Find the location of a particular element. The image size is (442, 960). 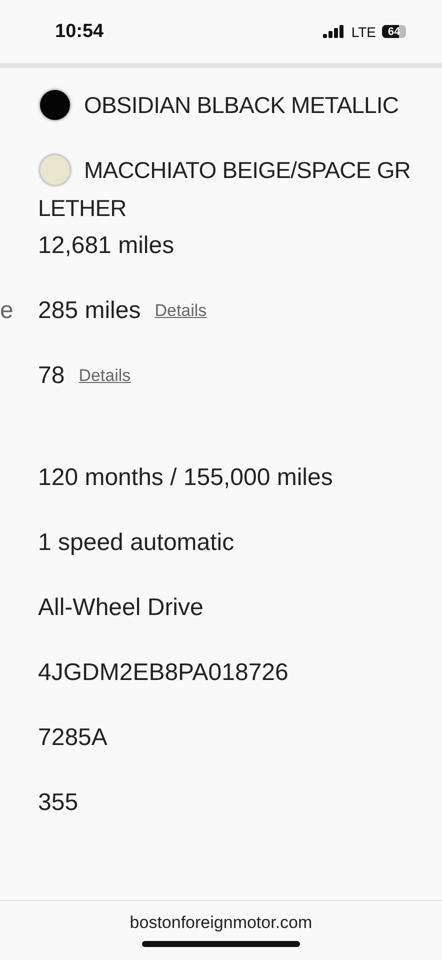

site-url: bostonforeignmotor.com is located at coordinates (221, 923).